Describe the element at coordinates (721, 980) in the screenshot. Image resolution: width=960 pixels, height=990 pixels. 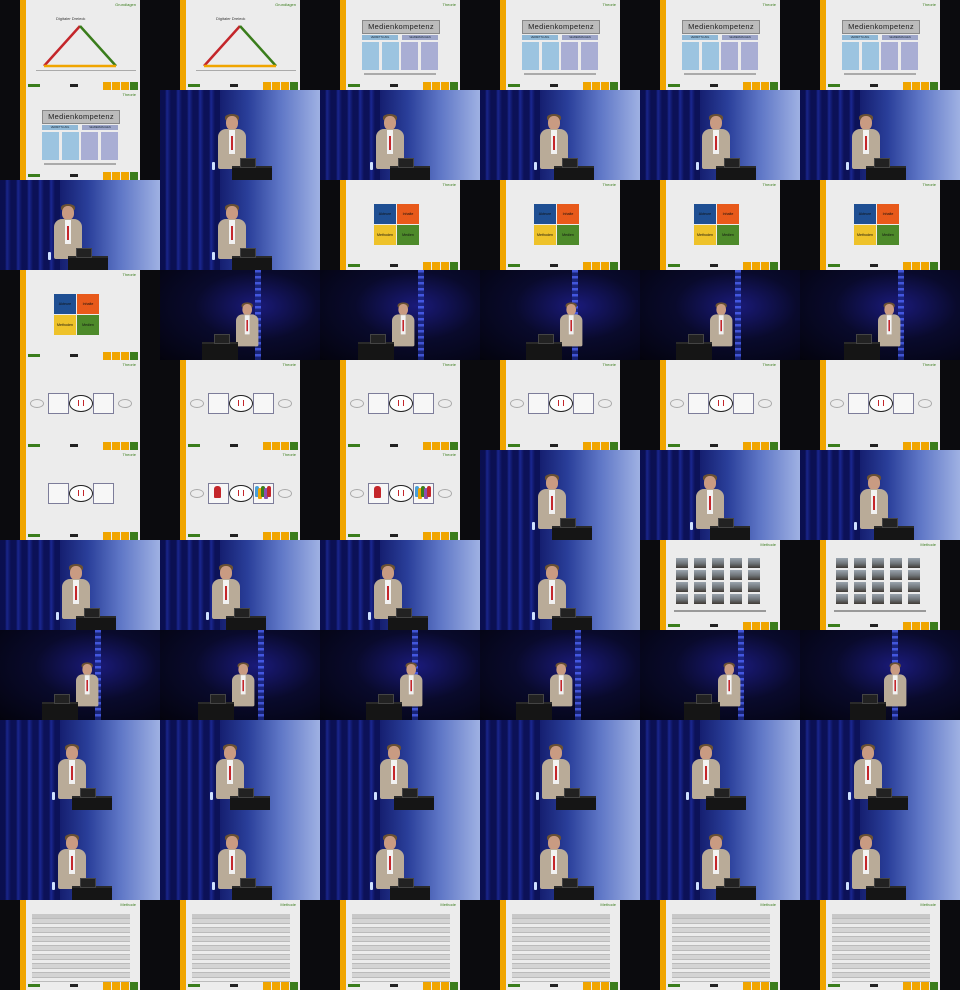
I see `table-row` at that location.